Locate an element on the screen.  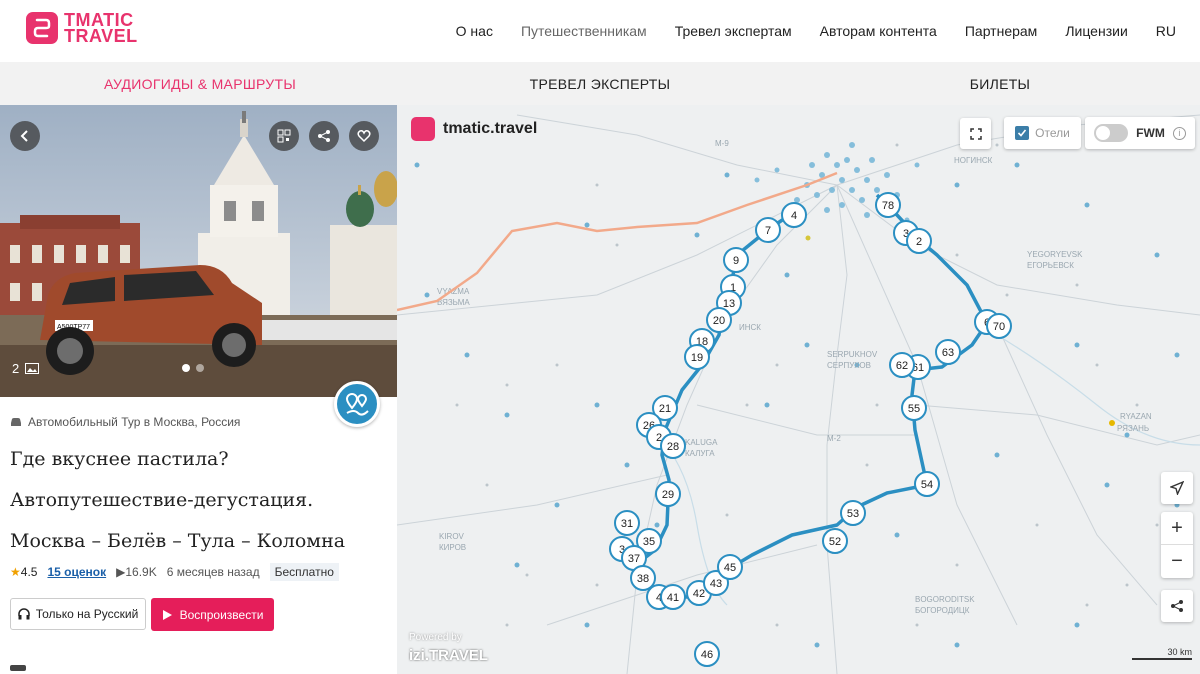
route-stop-marker: 45 is located at coordinates (730, 567).